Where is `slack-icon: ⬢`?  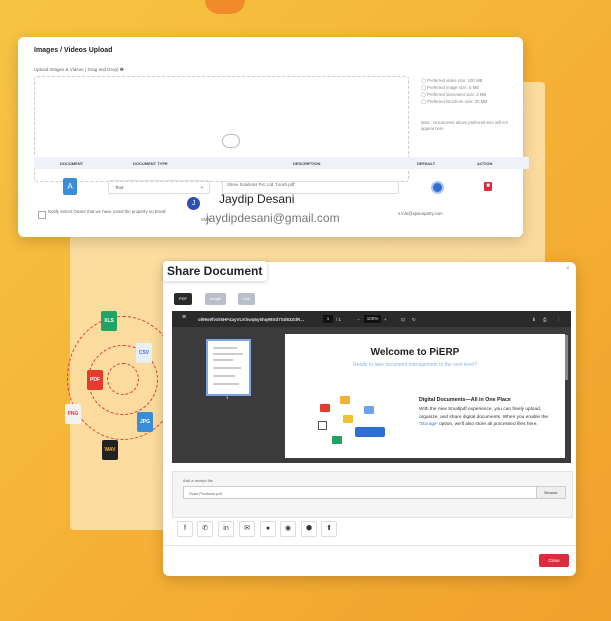 slack-icon: ⬢ is located at coordinates (309, 529).